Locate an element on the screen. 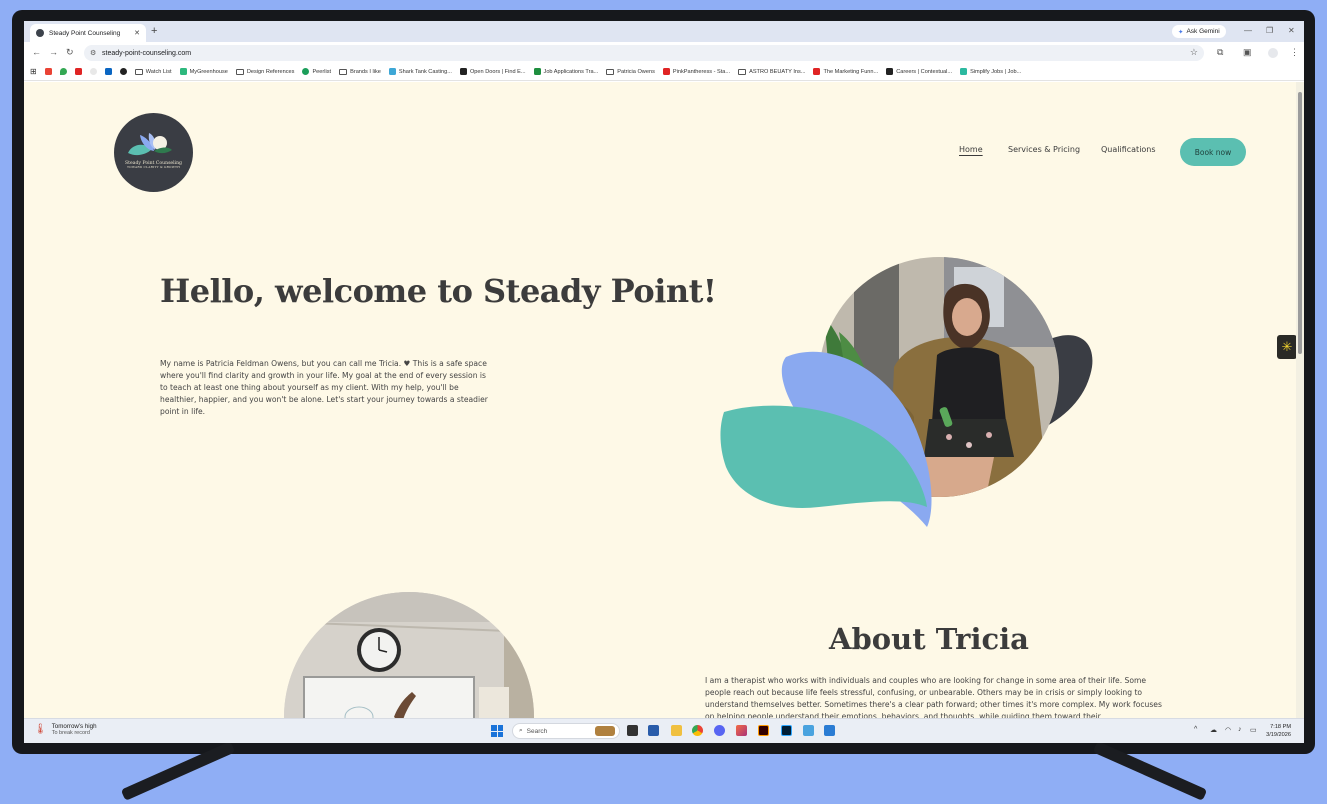 The image size is (1327, 804). cloud-icon: ☁ is located at coordinates (1213, 730).